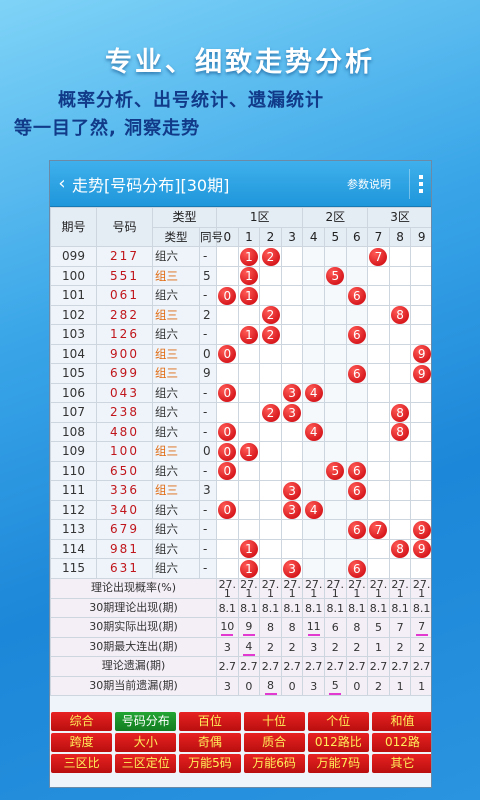 This screenshot has height=800, width=480. What do you see at coordinates (176, 275) in the screenshot?
I see `type-cell: 组三` at bounding box center [176, 275].